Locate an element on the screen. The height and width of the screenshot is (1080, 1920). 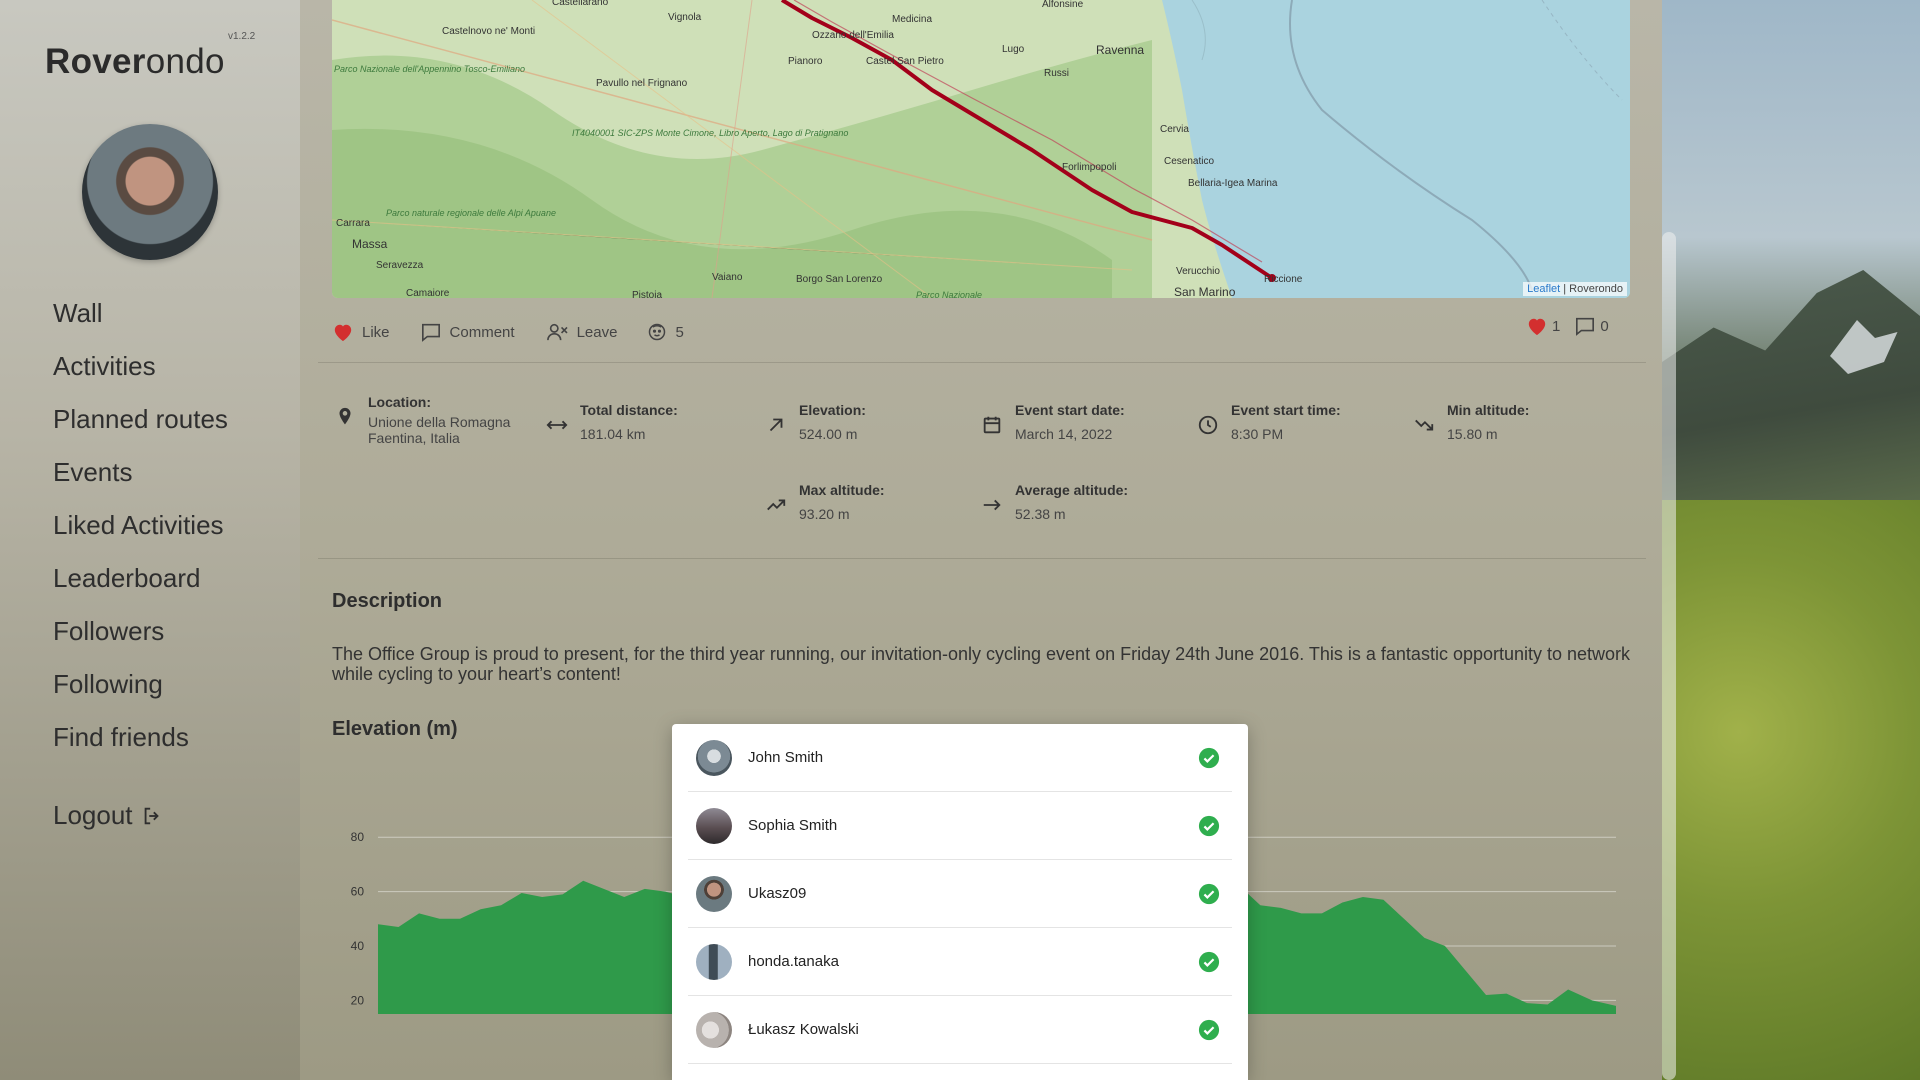
nav-item-find-friends: Find friends is located at coordinates (140, 743).